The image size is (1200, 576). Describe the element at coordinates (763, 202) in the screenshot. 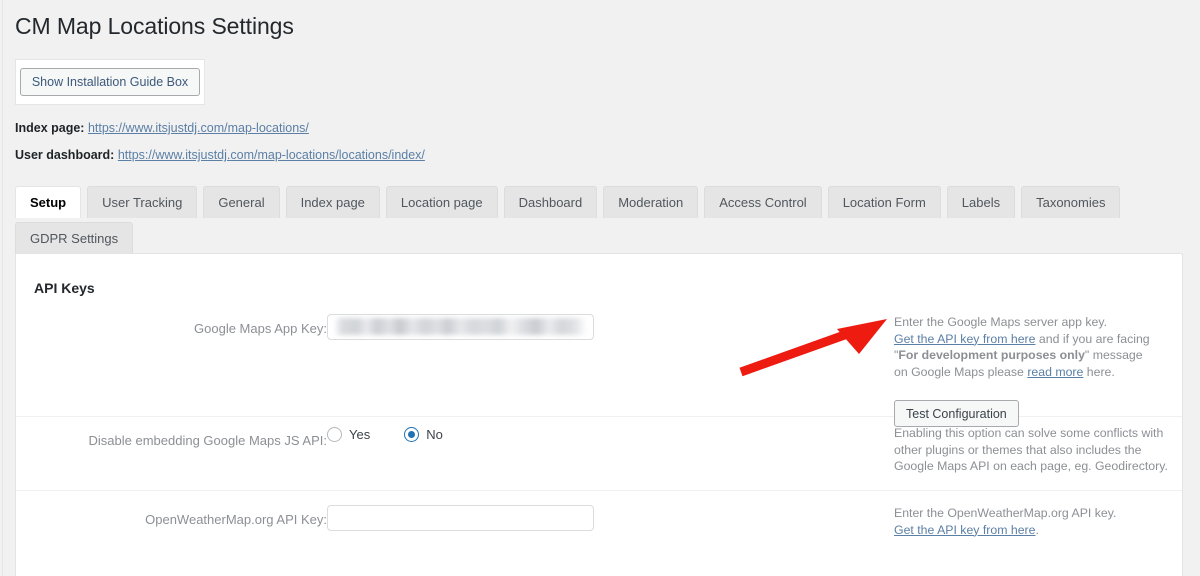

I see `tab-access-control: Access Control` at that location.